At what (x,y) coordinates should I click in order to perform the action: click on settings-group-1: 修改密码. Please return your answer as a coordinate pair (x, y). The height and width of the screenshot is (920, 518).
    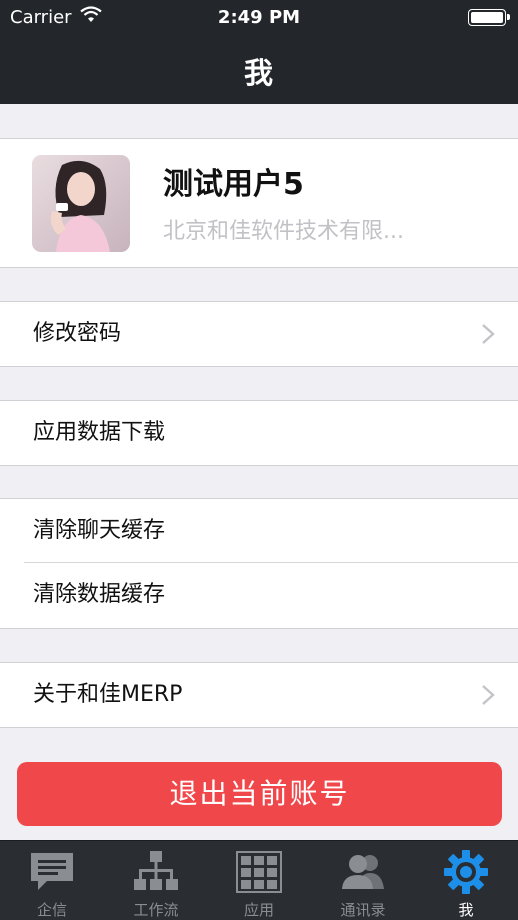
    Looking at the image, I should click on (259, 334).